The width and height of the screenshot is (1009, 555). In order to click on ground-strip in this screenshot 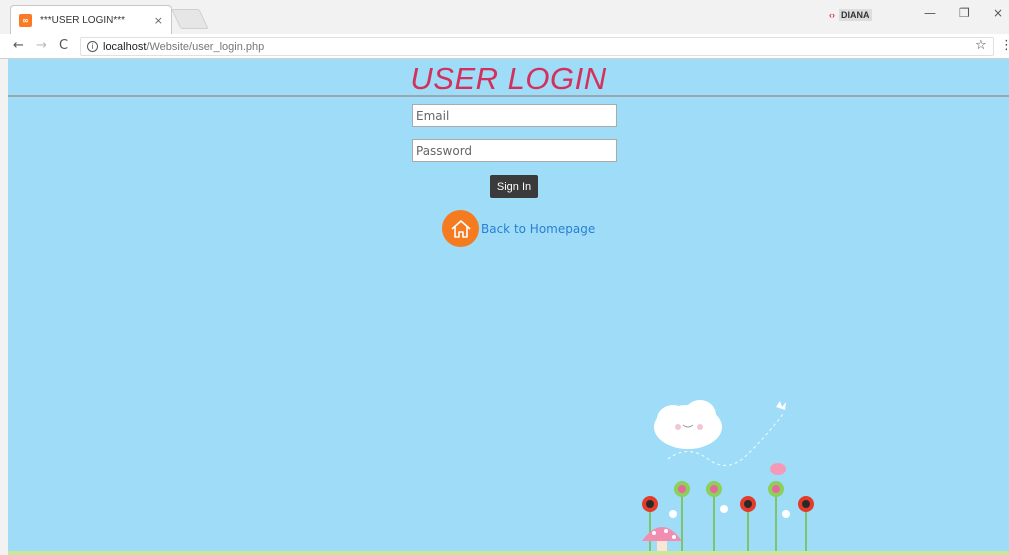, I will do `click(508, 553)`.